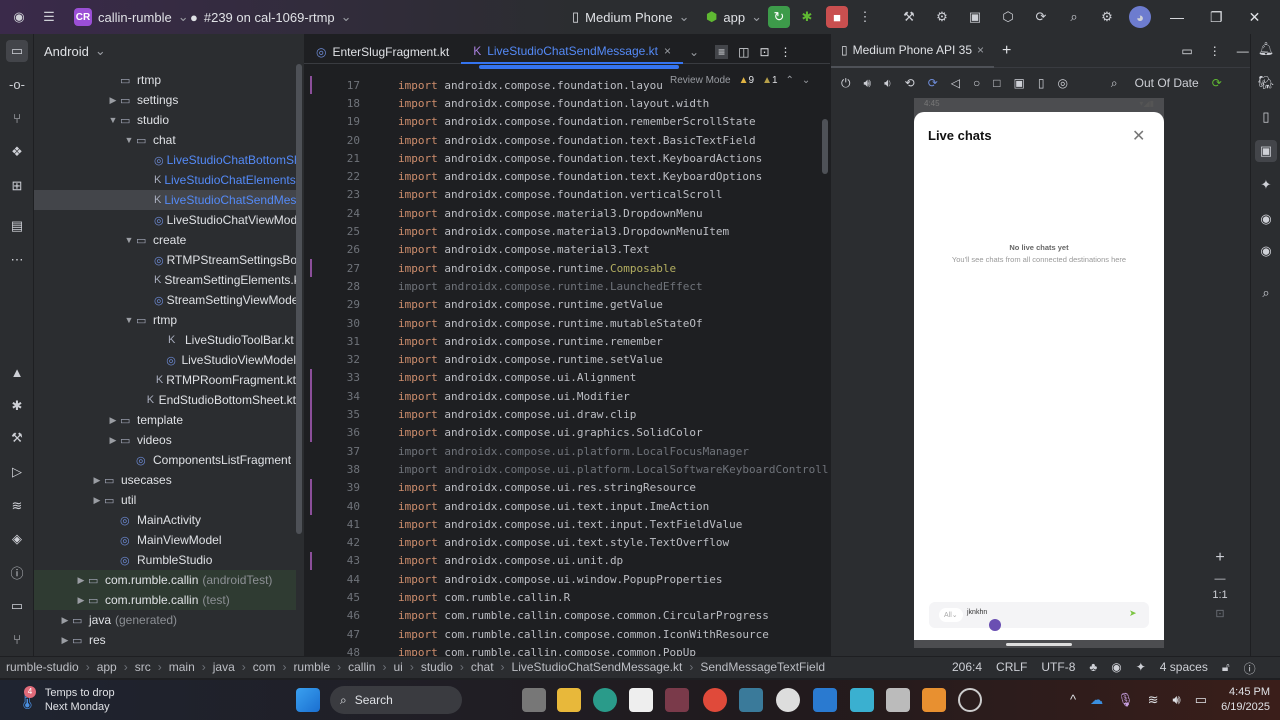 Image resolution: width=1280 pixels, height=720 pixels. Describe the element at coordinates (1220, 595) in the screenshot. I see `zoom-actual-size-button: 1:1` at that location.